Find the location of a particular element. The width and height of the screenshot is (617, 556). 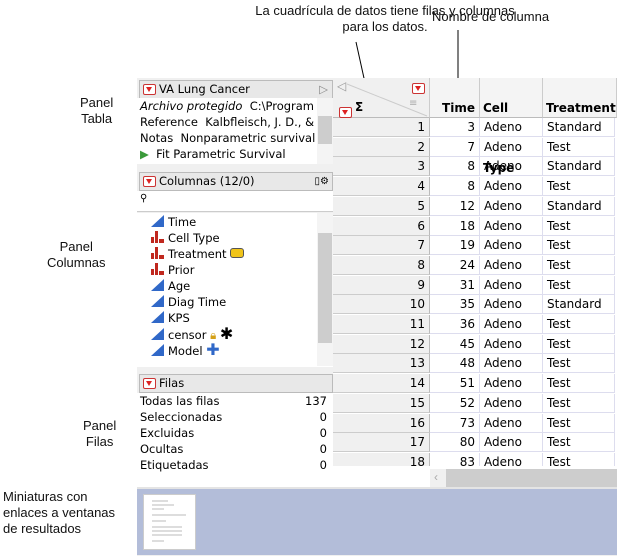

row-number: 12 is located at coordinates (381, 344).